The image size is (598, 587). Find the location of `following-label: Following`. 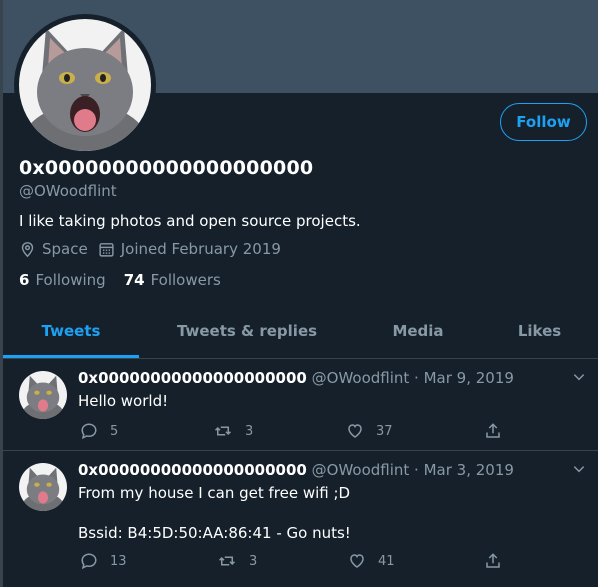

following-label: Following is located at coordinates (70, 280).